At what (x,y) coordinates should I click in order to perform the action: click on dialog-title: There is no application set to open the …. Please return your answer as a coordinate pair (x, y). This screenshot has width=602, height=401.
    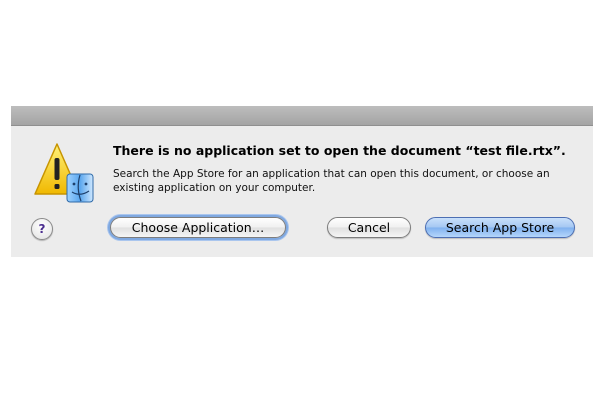
    Looking at the image, I should click on (339, 150).